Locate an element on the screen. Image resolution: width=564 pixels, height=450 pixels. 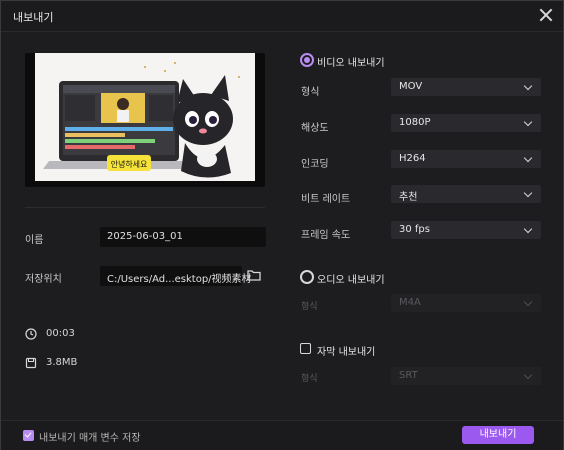
title-bar: 내보내기 is located at coordinates (282, 16).